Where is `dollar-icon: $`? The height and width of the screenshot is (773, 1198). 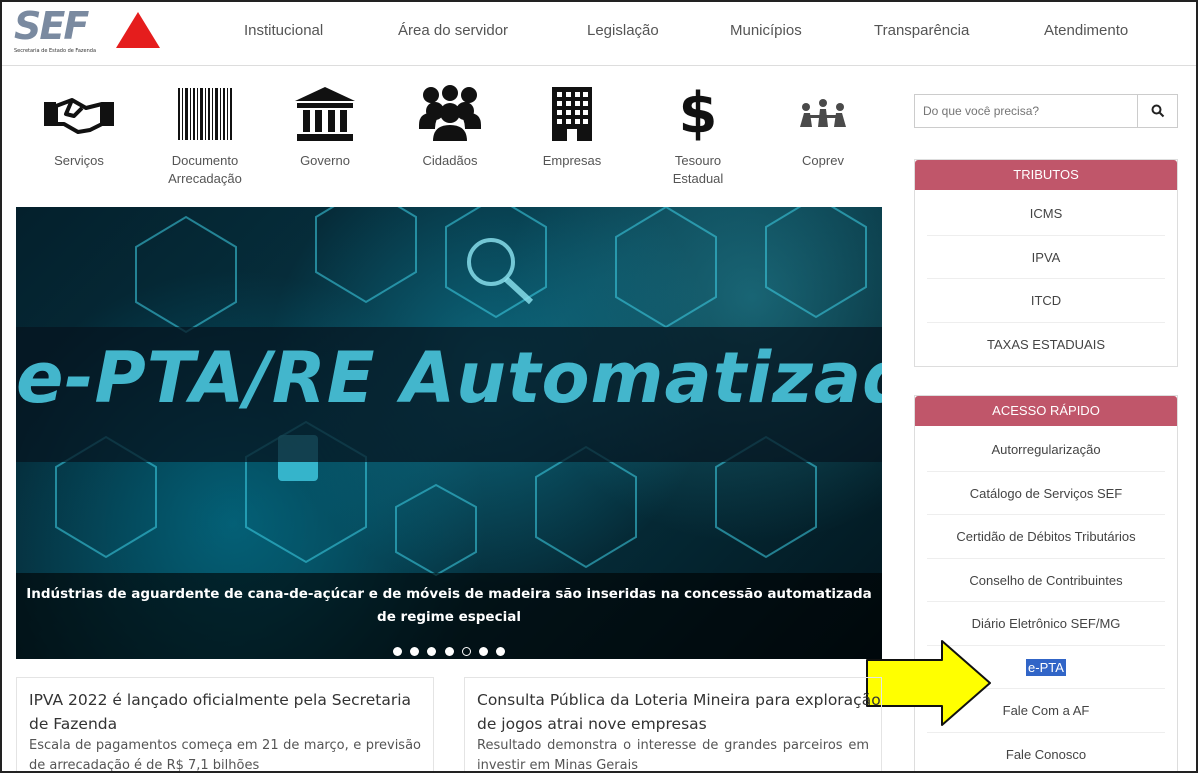 dollar-icon: $ is located at coordinates (698, 113).